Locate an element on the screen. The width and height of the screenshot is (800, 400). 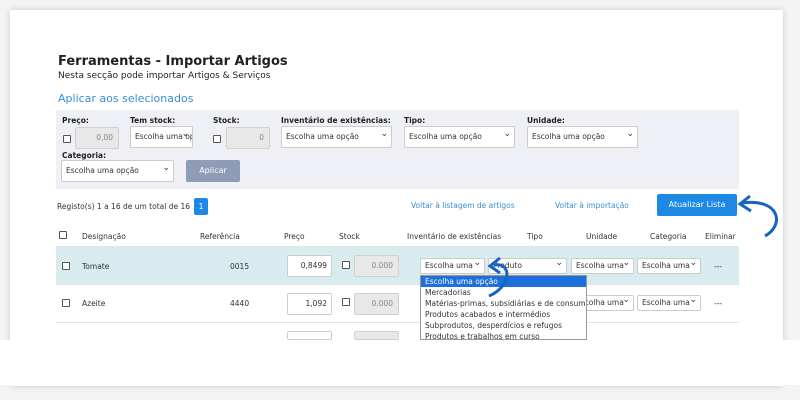
annotation-arrows is located at coordinates (632, 246).